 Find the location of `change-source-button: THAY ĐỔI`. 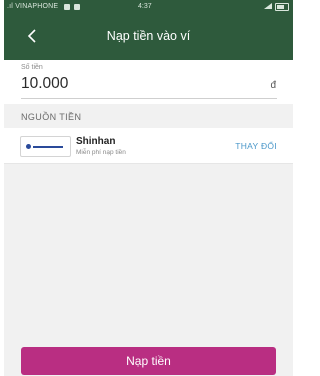

change-source-button: THAY ĐỔI is located at coordinates (256, 146).